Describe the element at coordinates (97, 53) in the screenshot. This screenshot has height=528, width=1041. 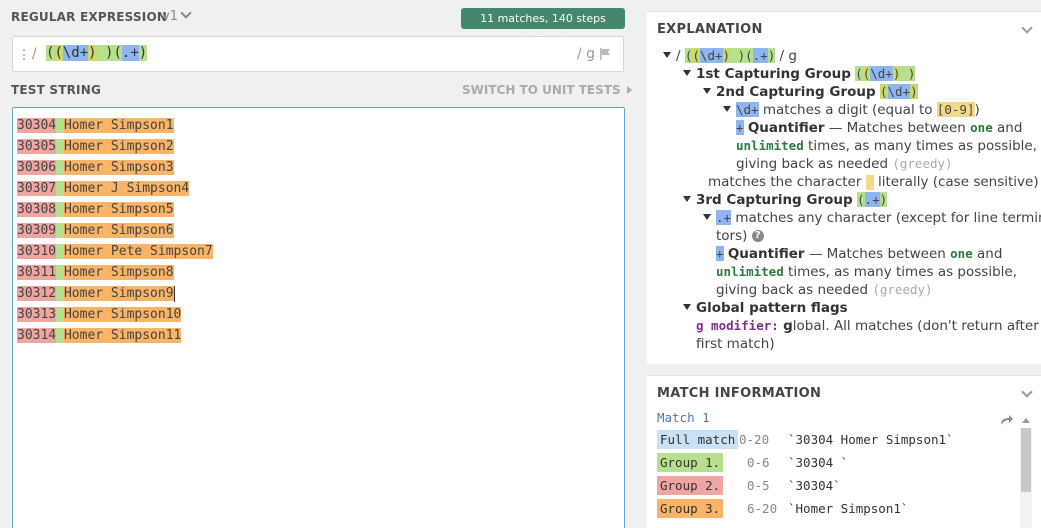
I see `regex-expression: ((\d+) )(.+)` at that location.